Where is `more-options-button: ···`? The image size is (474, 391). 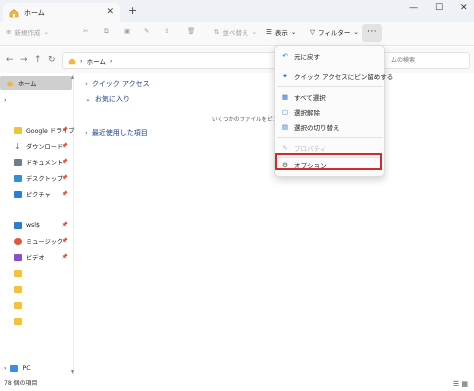
more-options-button: ··· is located at coordinates (372, 33).